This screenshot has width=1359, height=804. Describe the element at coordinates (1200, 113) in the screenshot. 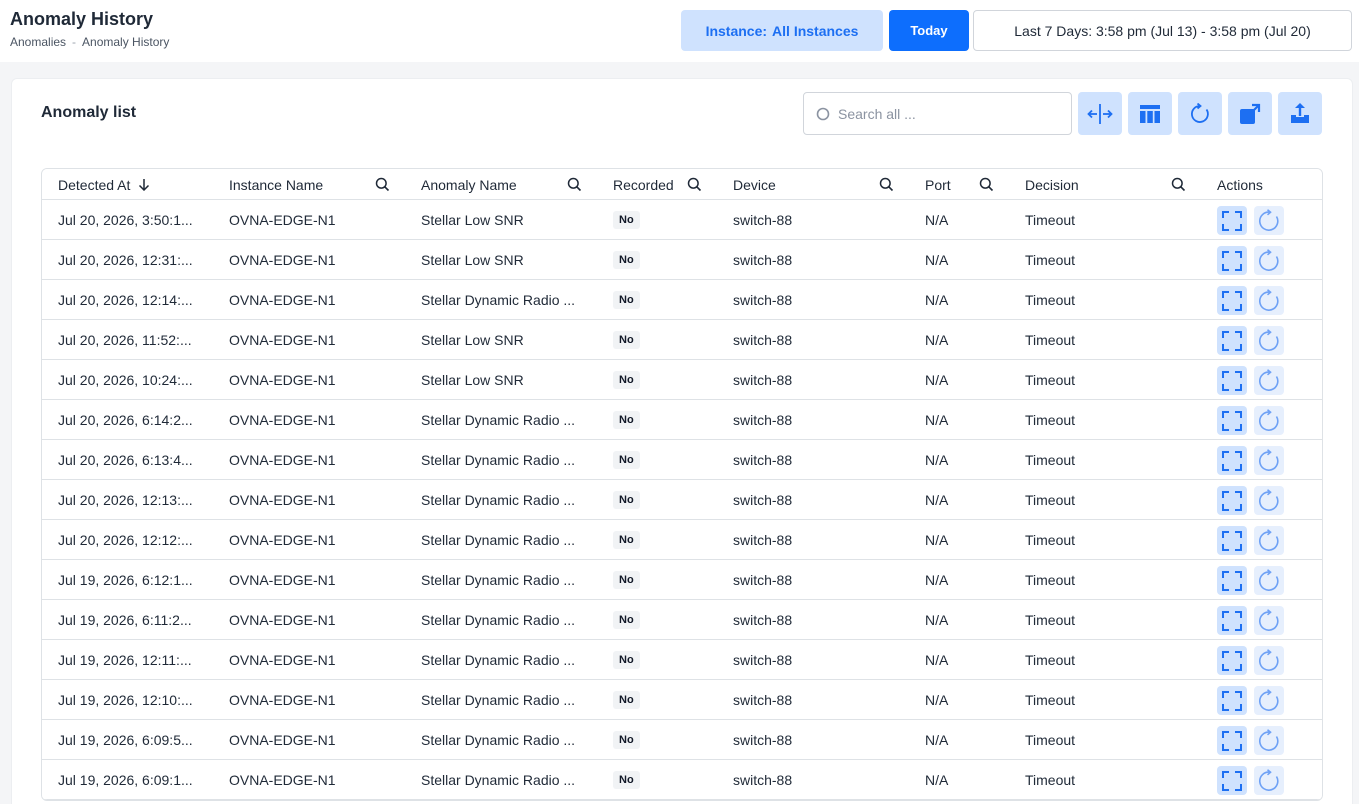

I see `refresh-button` at that location.